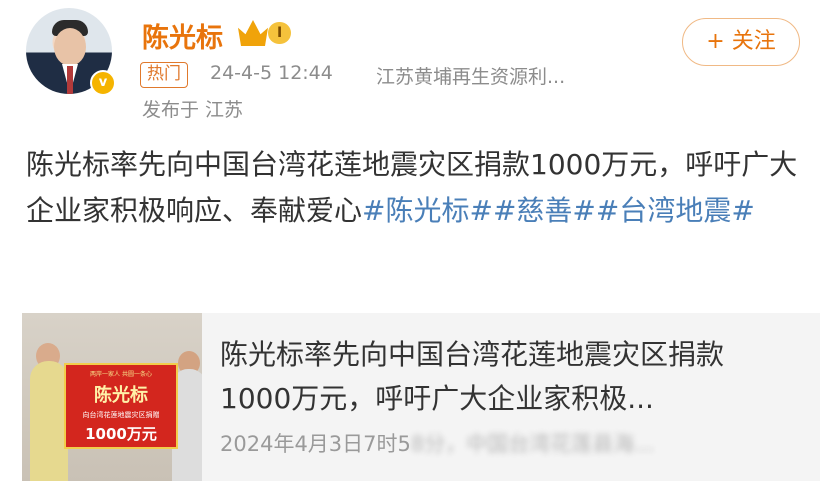 This screenshot has width=828, height=501. I want to click on banner-top-text: 两岸一家人 共圆一条心, so click(121, 374).